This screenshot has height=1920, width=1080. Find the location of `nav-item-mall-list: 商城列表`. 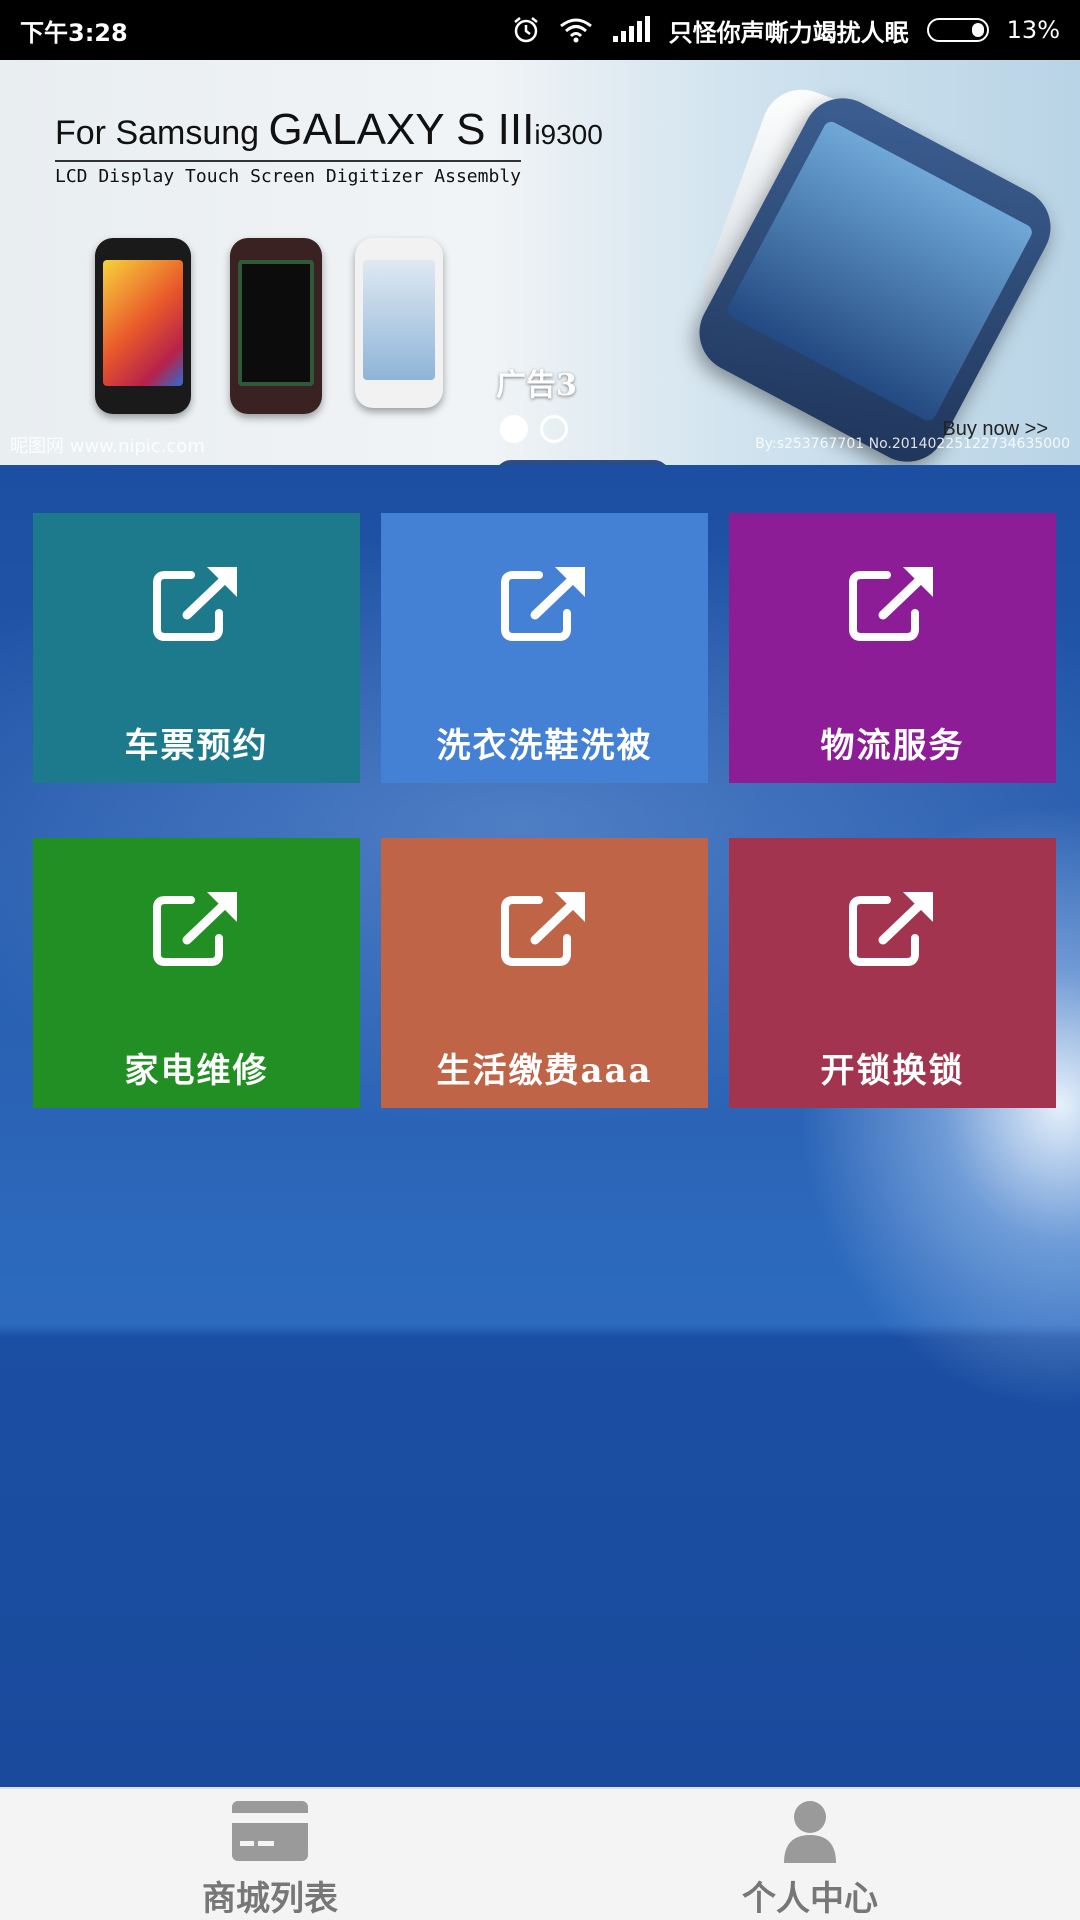

nav-item-mall-list: 商城列表 is located at coordinates (270, 1854).